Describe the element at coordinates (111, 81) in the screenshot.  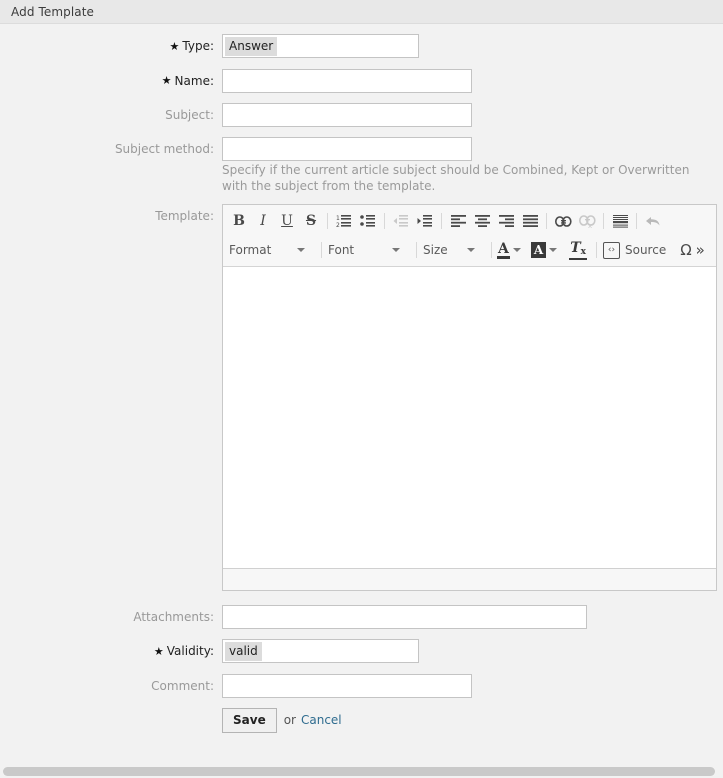
I see `label-name: ★ Name:` at that location.